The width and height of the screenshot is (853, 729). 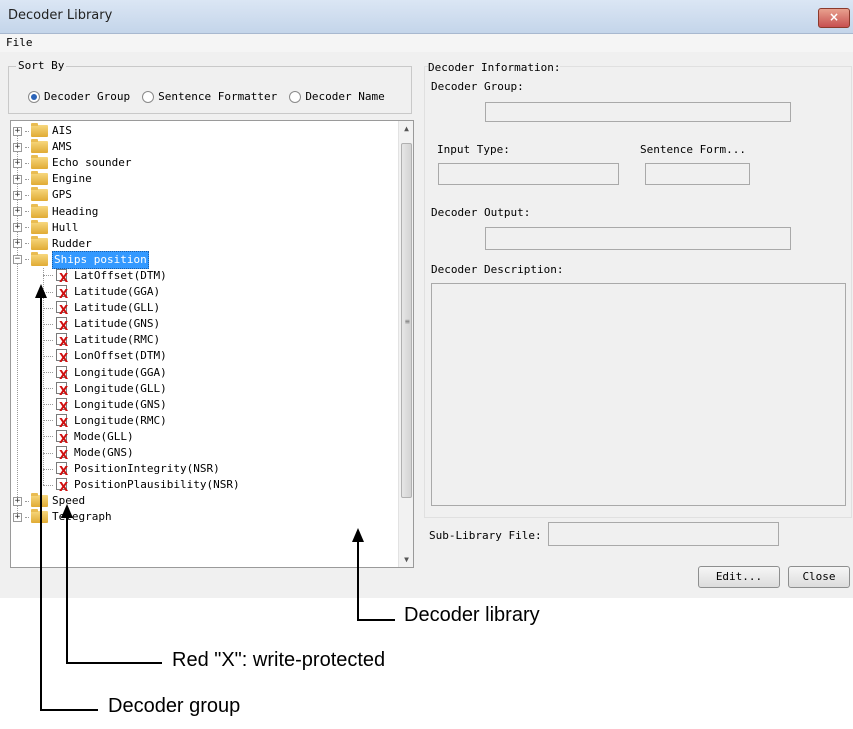 I want to click on radio-decoder-name, so click(x=295, y=96).